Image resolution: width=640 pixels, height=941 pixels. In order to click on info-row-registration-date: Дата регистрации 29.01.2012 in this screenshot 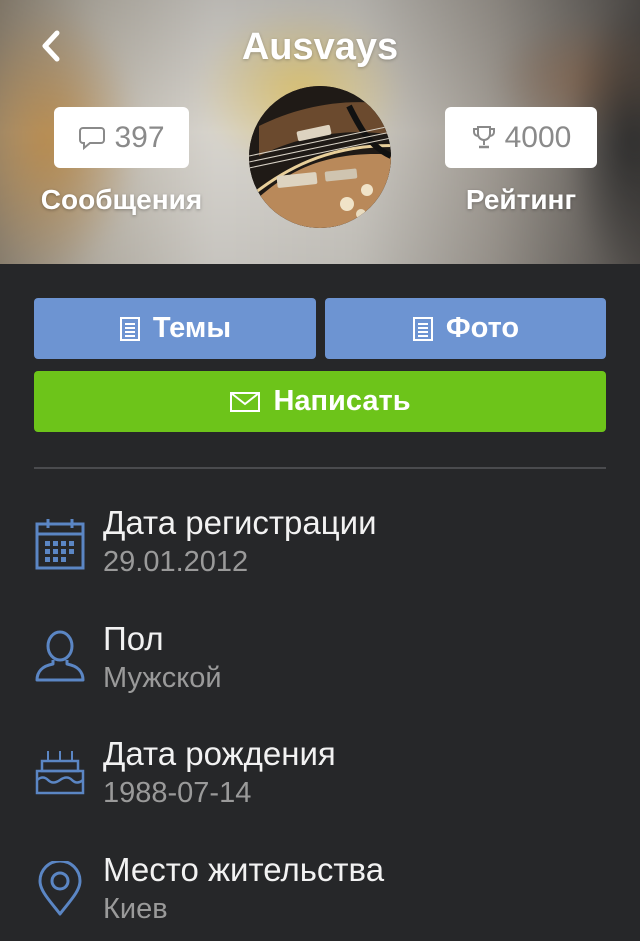, I will do `click(320, 554)`.